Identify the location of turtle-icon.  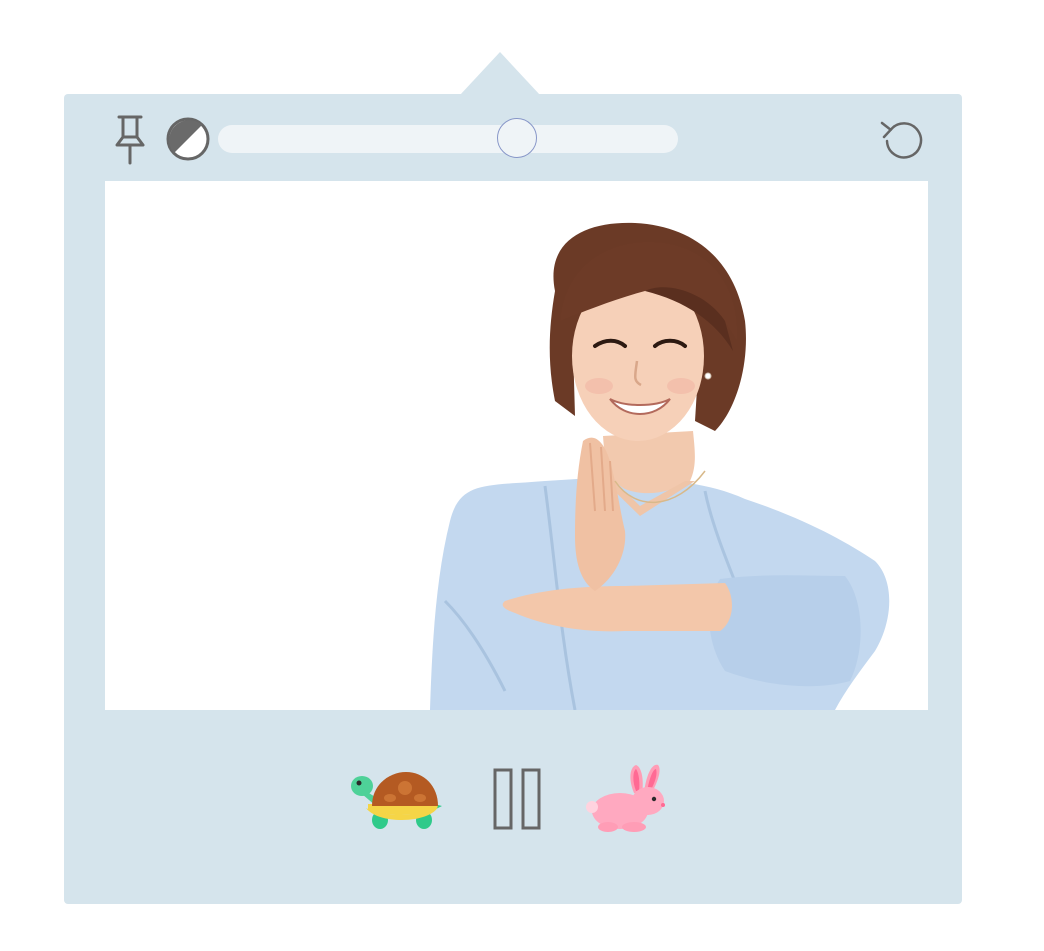
(396, 800).